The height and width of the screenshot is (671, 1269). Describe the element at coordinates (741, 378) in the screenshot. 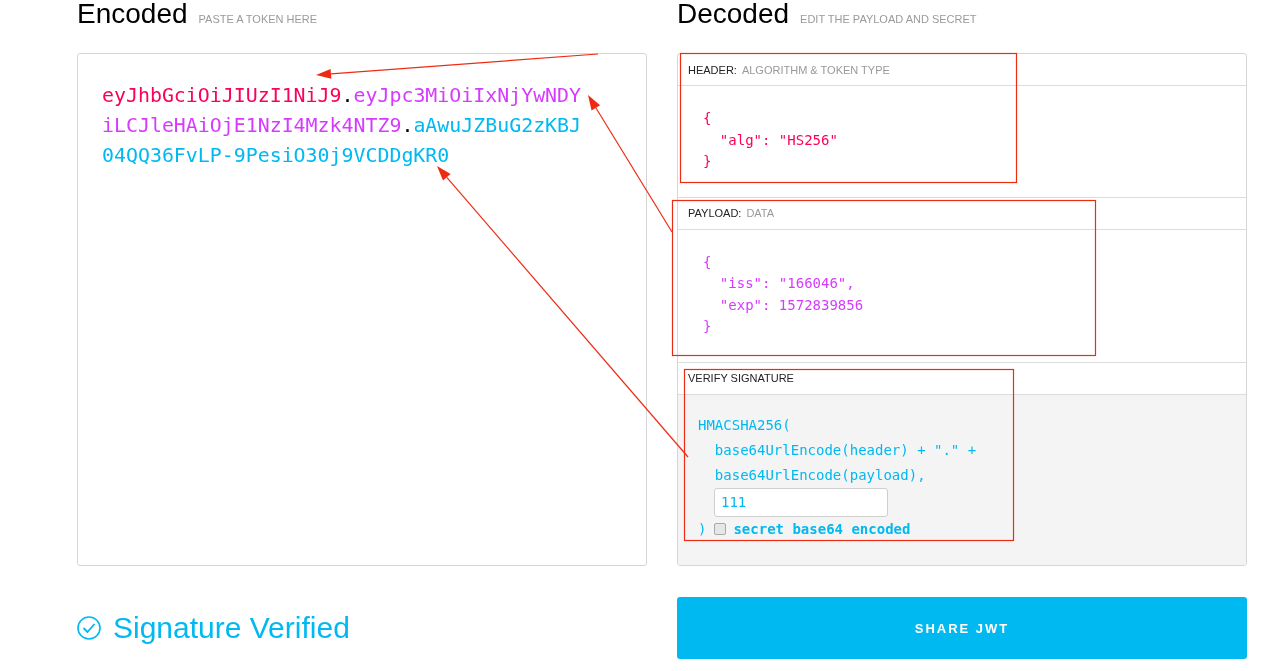

I see `section-label: VERIFY SIGNATURE` at that location.